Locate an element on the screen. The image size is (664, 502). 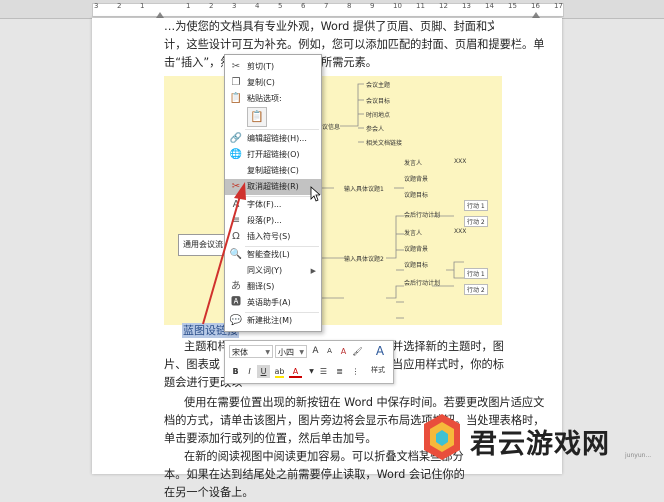
menu-item-new-comment: 💬 新建批注(M) is located at coordinates (273, 321).